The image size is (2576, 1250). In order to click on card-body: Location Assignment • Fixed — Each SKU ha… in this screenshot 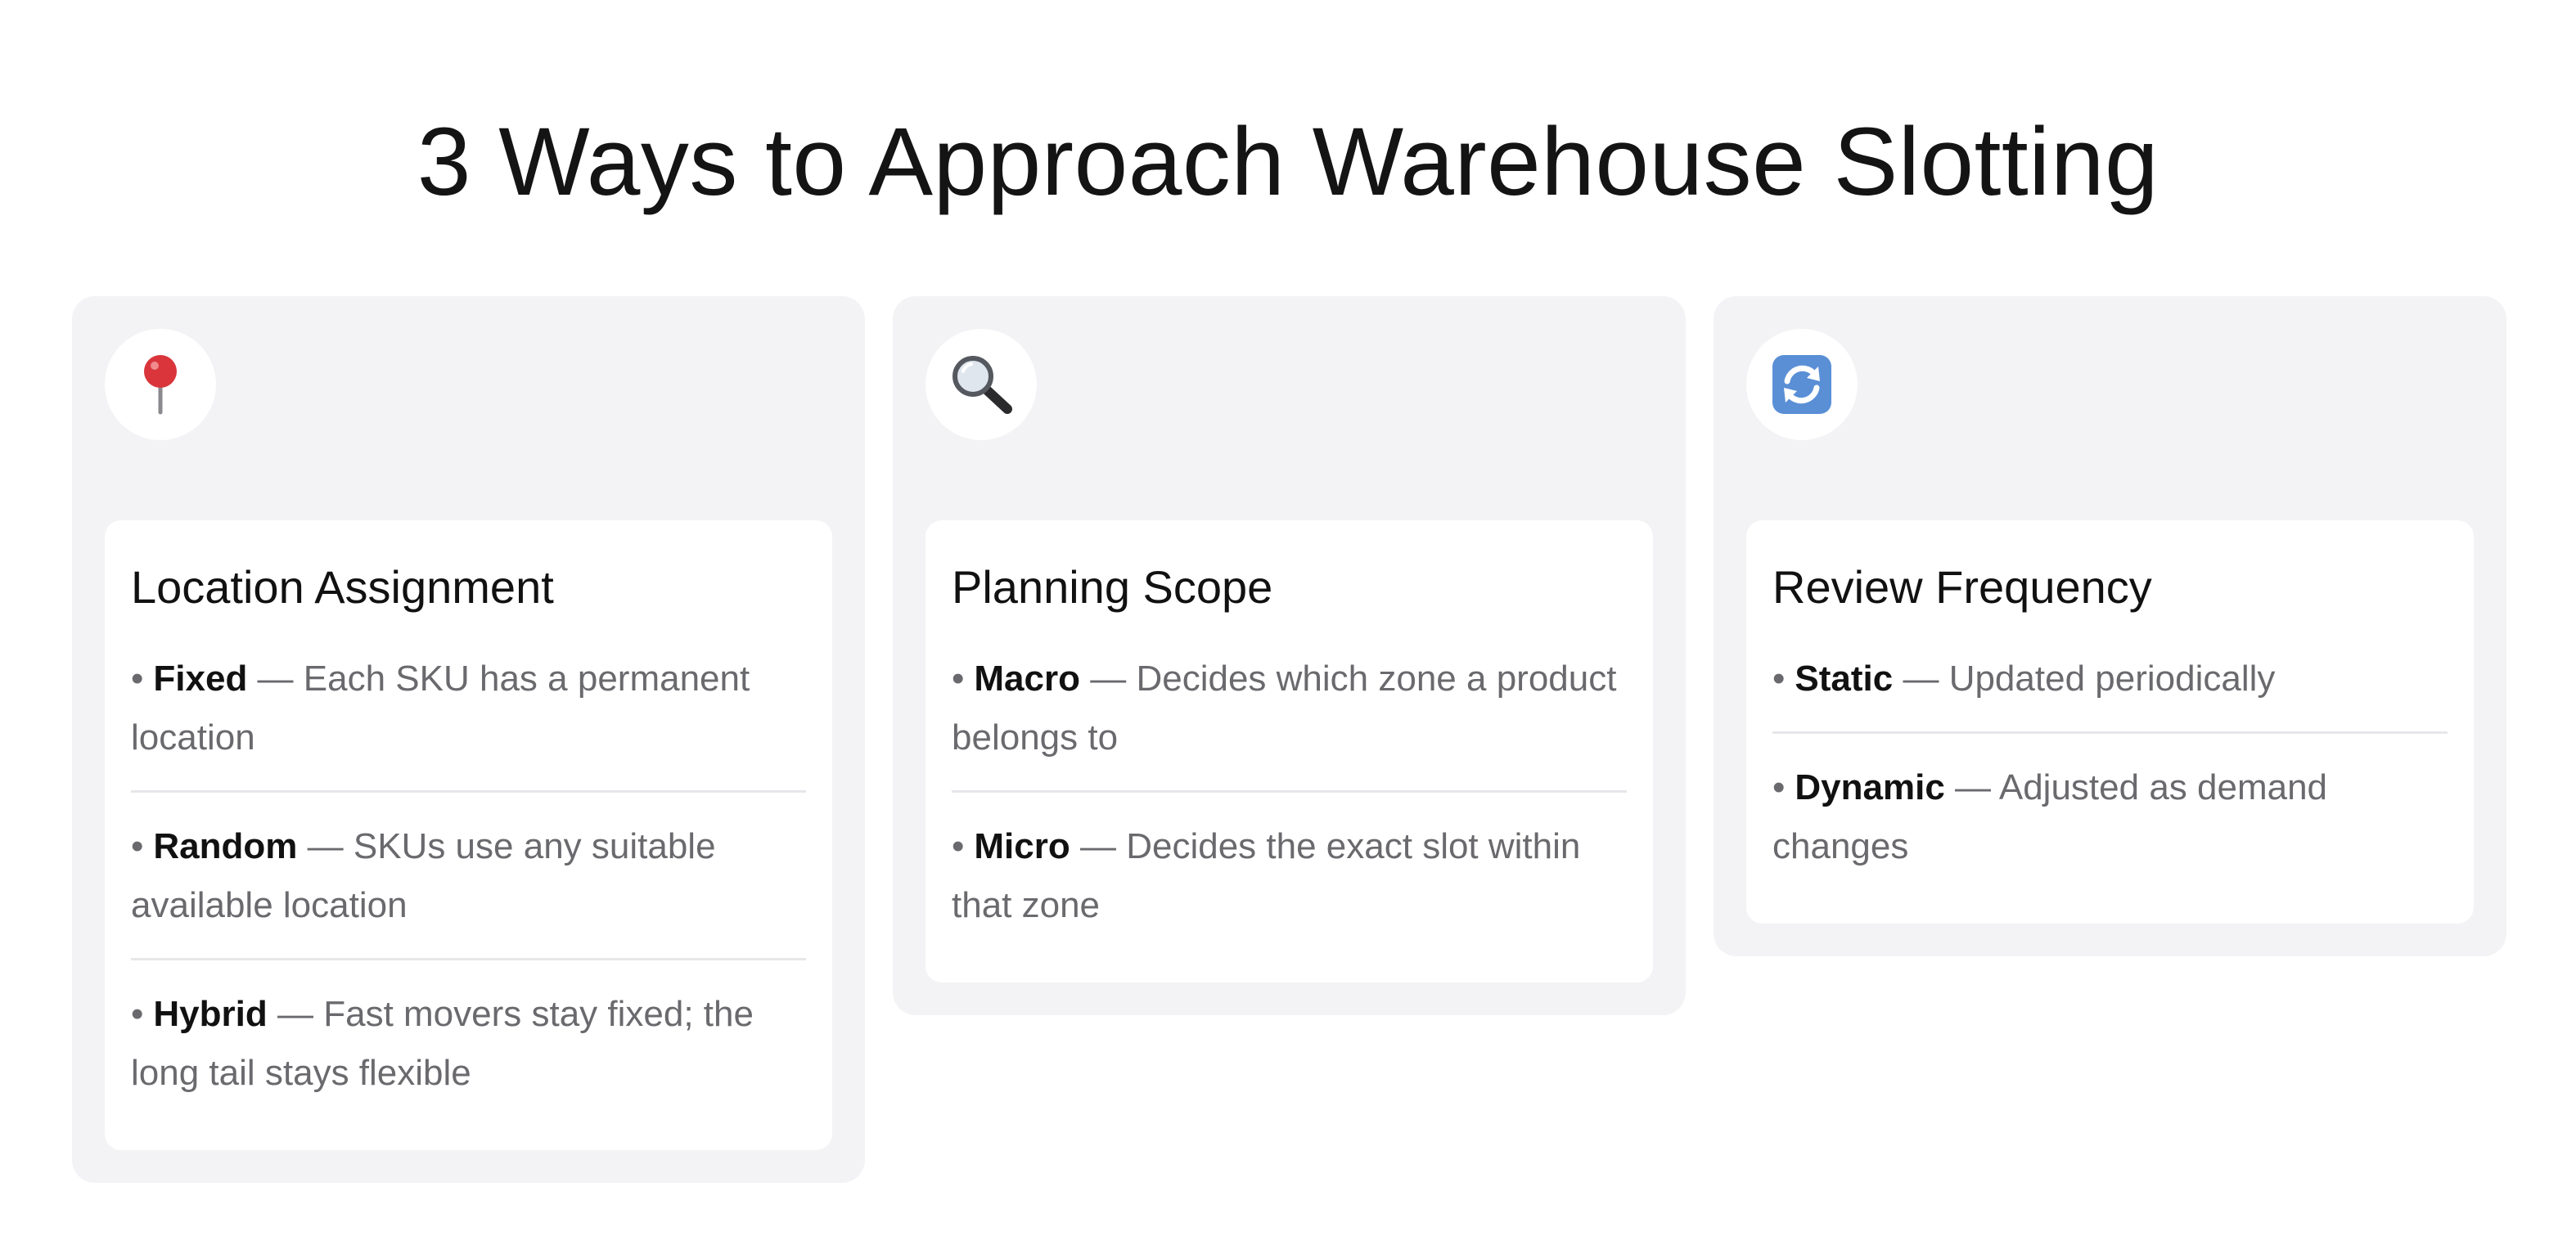, I will do `click(468, 835)`.